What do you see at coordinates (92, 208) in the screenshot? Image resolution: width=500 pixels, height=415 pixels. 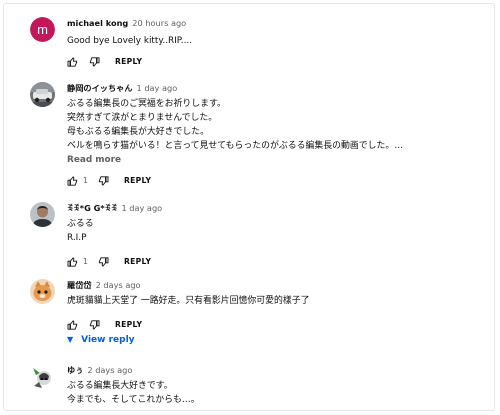 I see `comment-author: ꉂꉂ*G G*ꉂꉂ` at bounding box center [92, 208].